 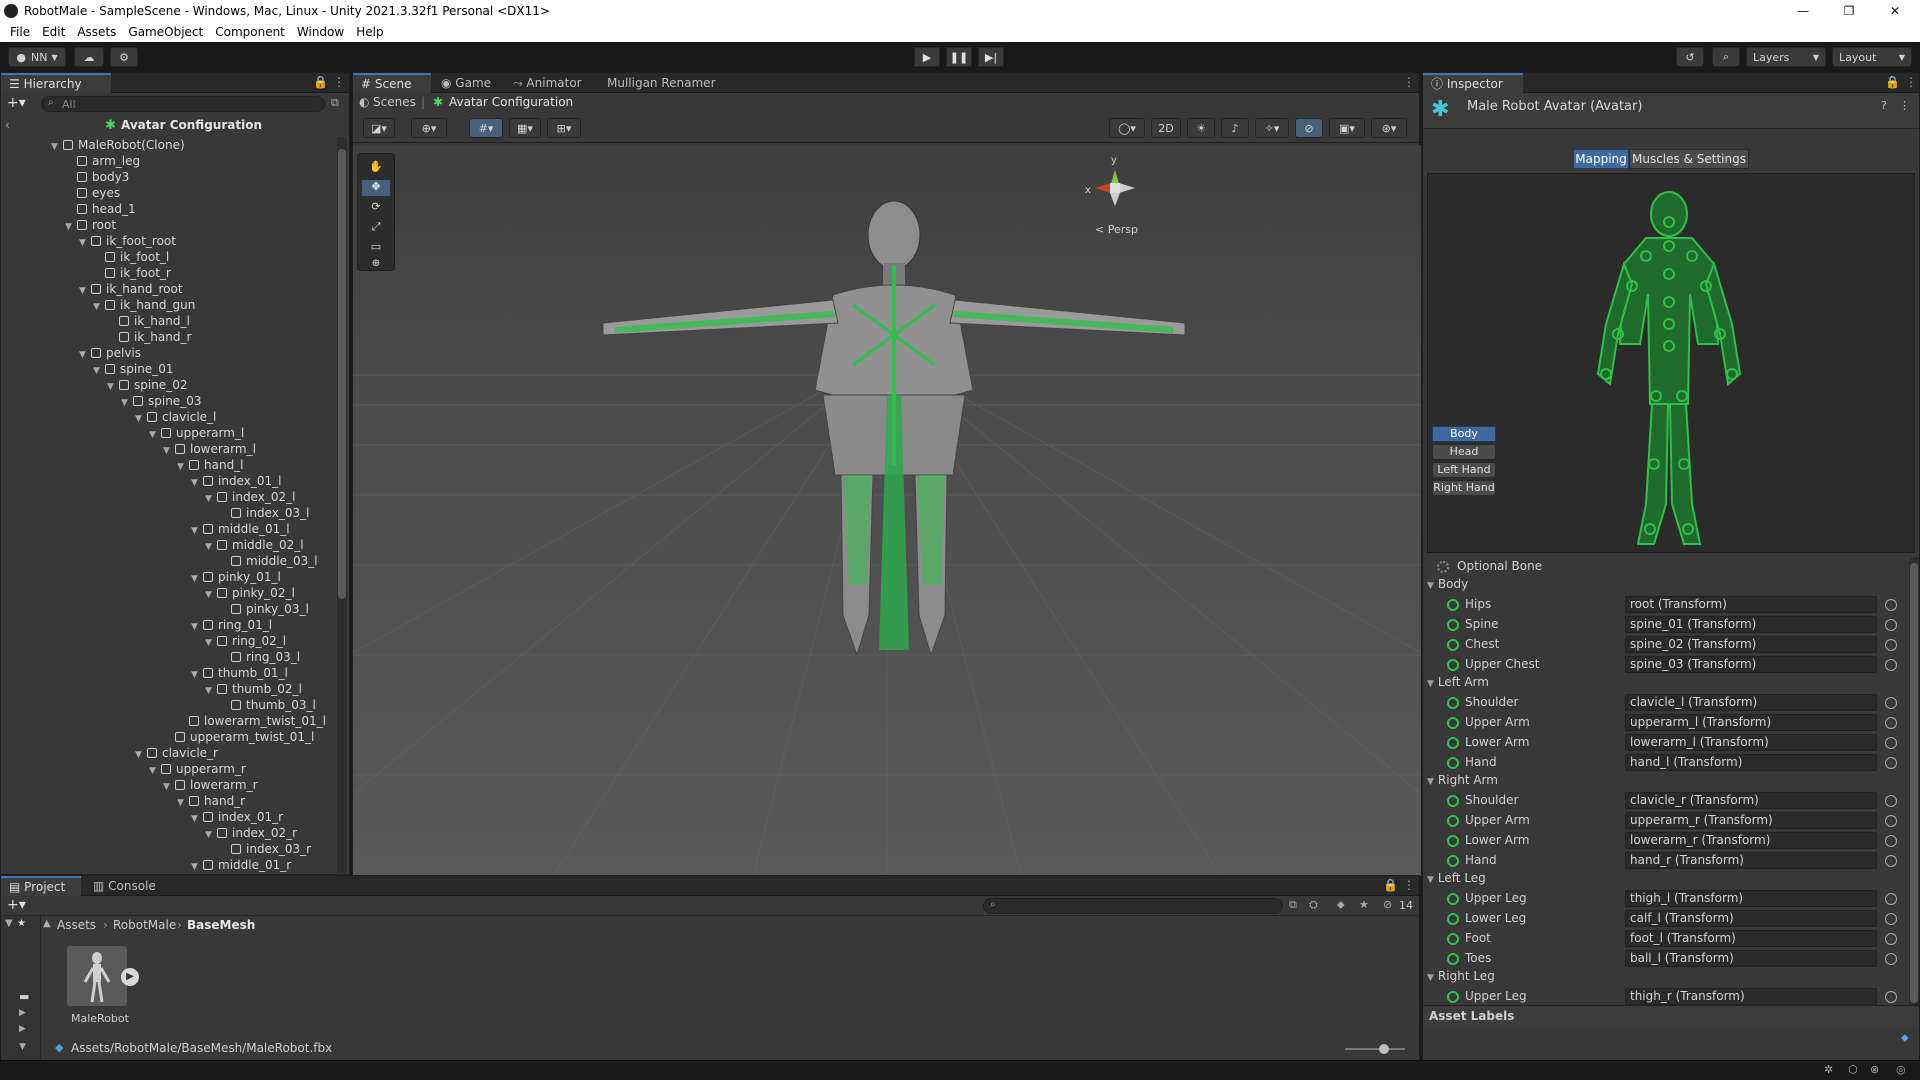 I want to click on hierarchy-item: ▼ thumb_02_l, so click(x=253, y=689).